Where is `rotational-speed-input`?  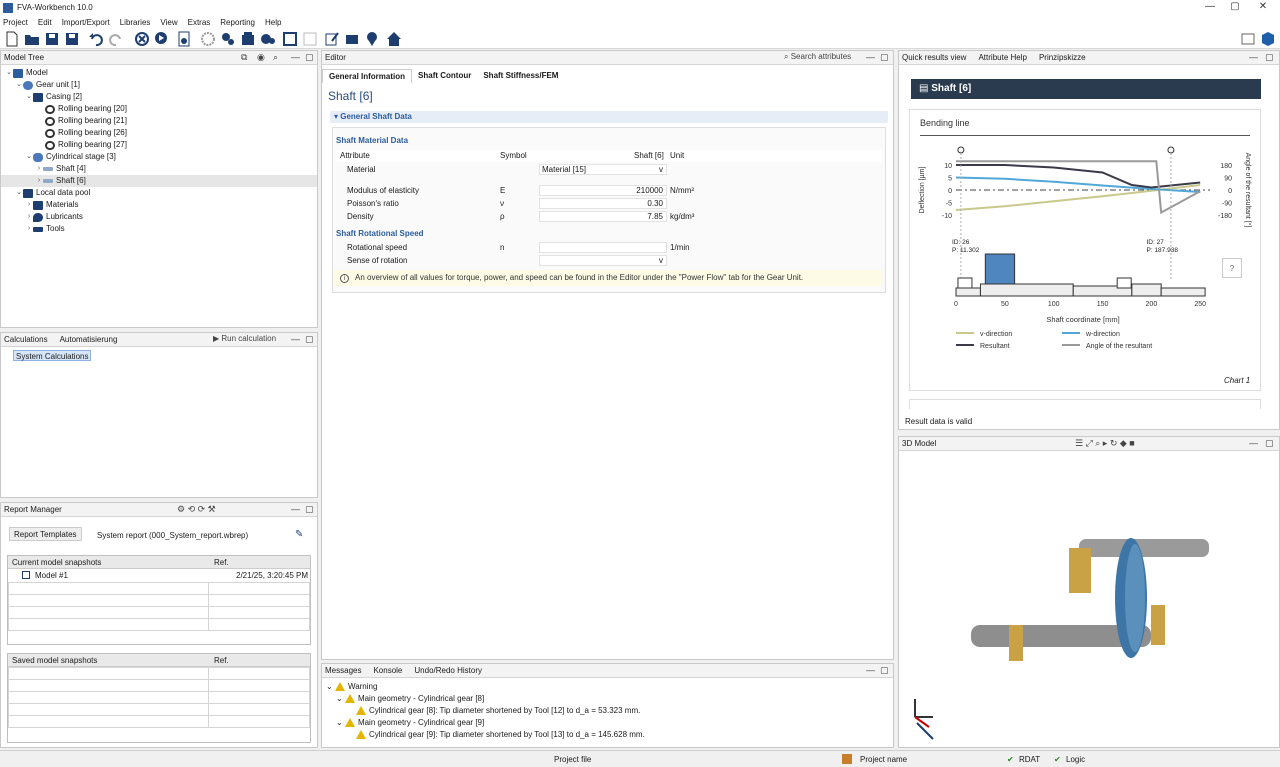 rotational-speed-input is located at coordinates (603, 247).